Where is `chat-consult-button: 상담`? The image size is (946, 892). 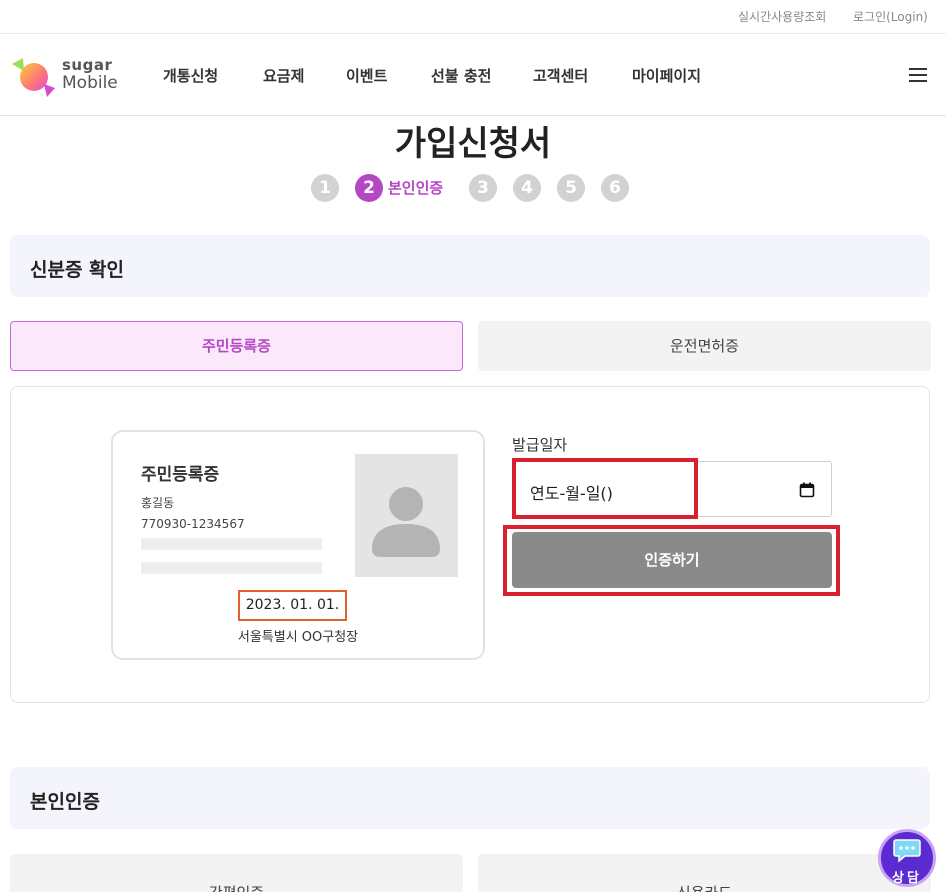
chat-consult-button: 상담 is located at coordinates (907, 858).